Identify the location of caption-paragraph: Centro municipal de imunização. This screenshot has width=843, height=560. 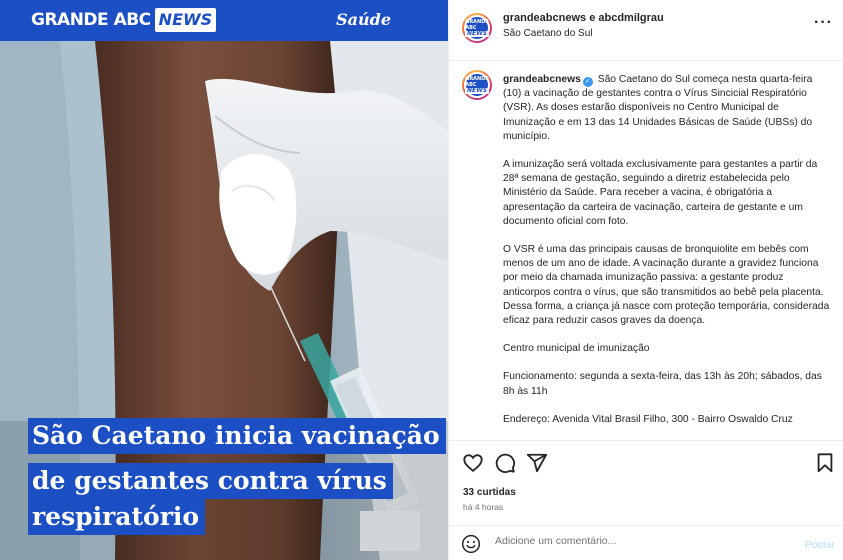
(576, 349).